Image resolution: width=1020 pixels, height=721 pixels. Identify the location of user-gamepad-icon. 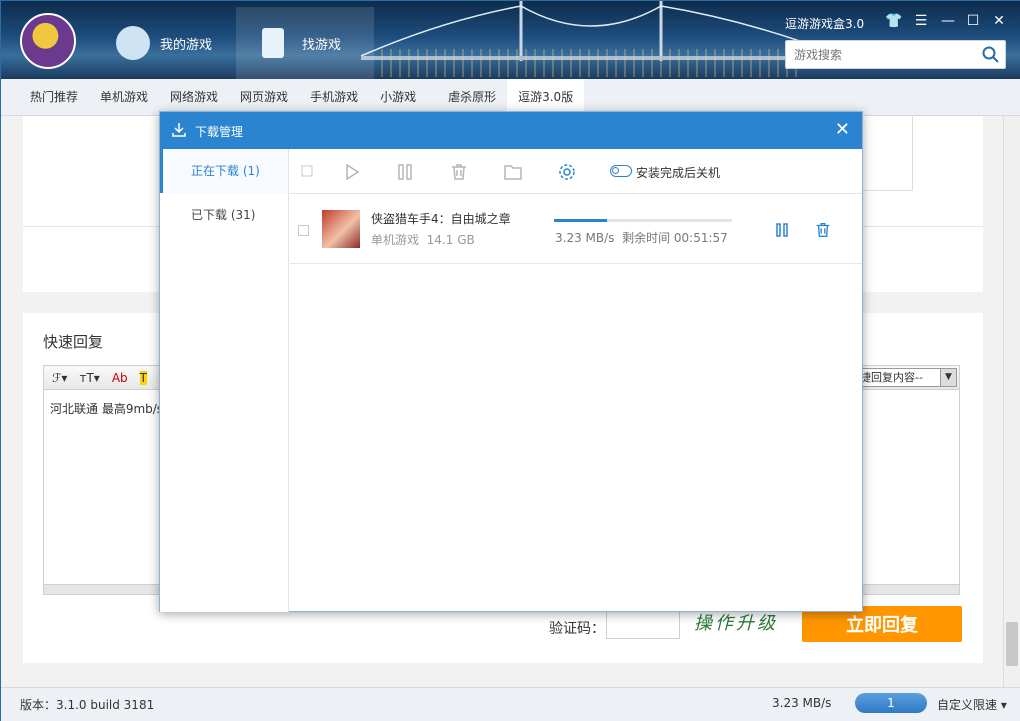
(133, 43).